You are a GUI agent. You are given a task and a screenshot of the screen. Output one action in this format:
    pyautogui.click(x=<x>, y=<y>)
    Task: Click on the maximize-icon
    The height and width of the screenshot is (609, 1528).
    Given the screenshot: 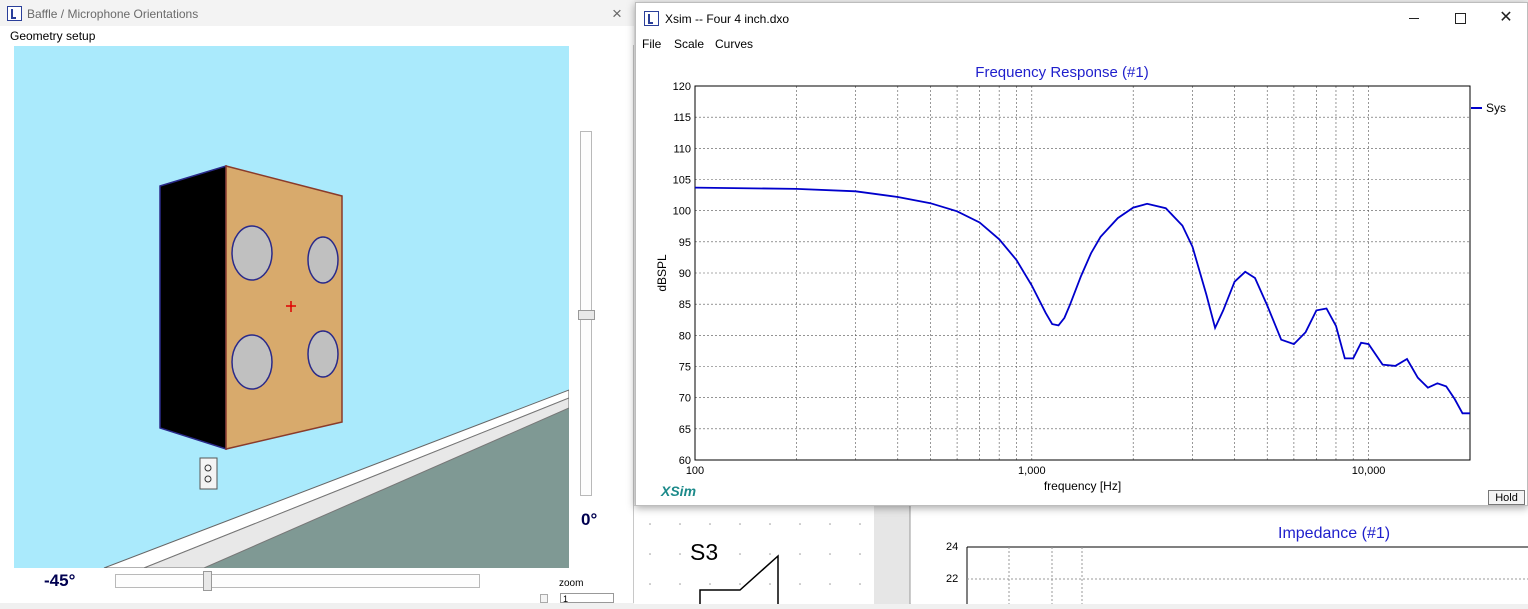 What is the action you would take?
    pyautogui.click(x=1460, y=18)
    